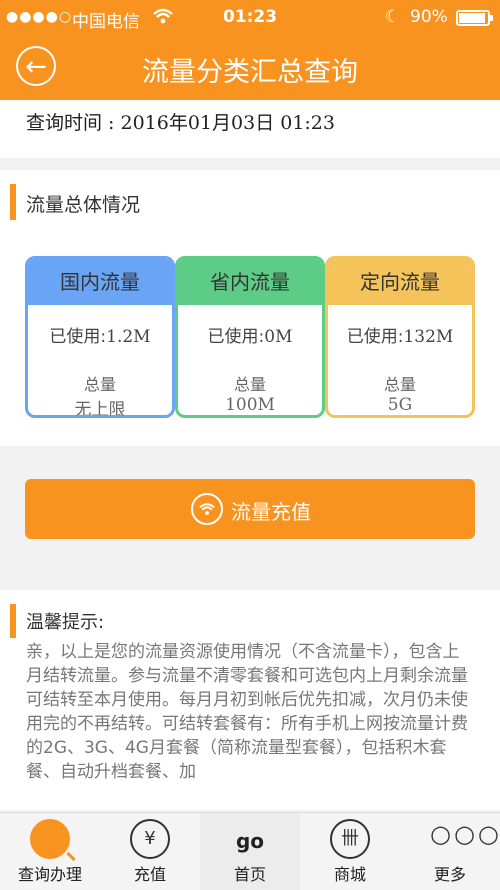  What do you see at coordinates (150, 839) in the screenshot?
I see `yuan-icon: ¥` at bounding box center [150, 839].